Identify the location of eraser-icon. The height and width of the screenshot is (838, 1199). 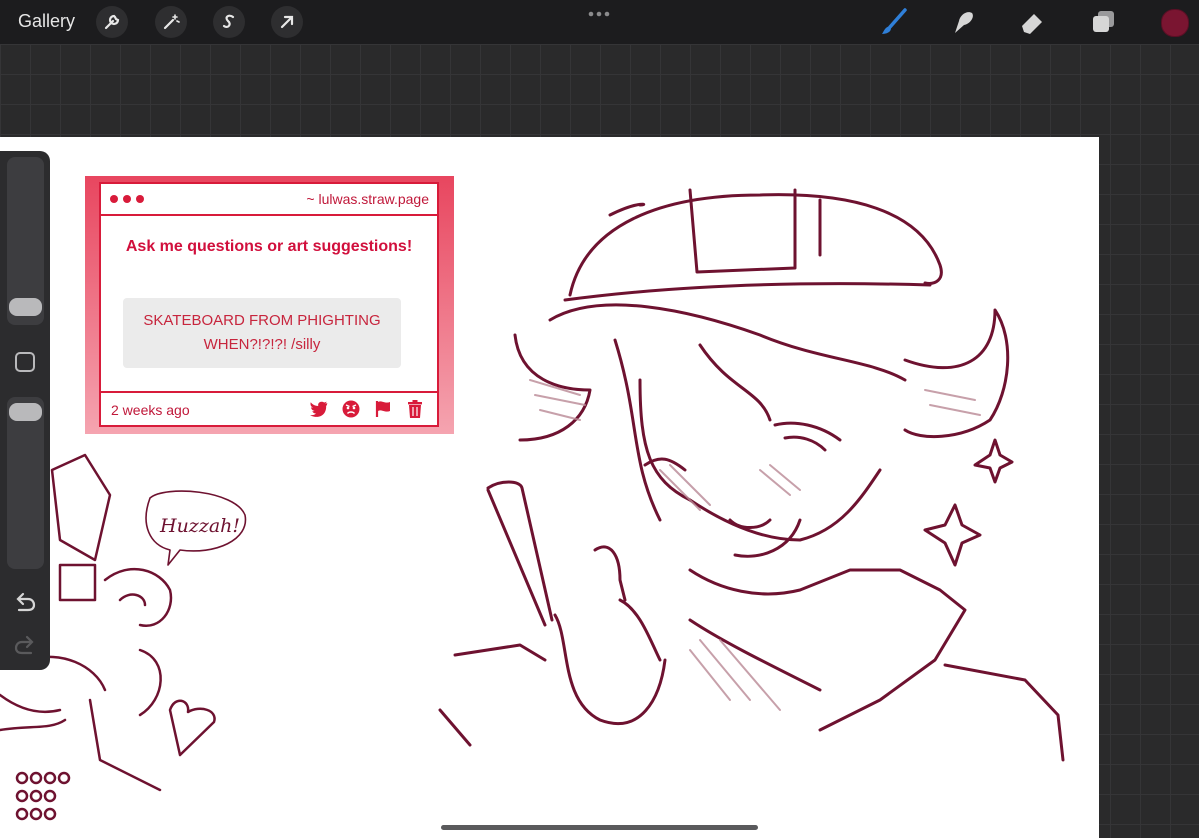
(1032, 22).